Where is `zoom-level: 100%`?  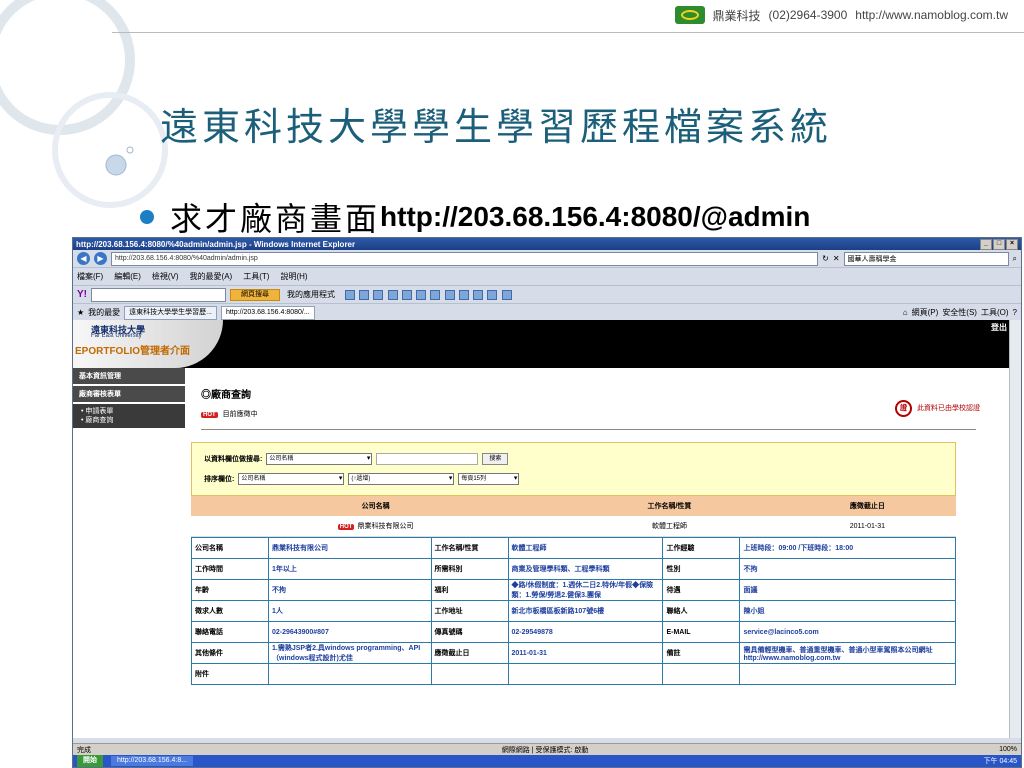
zoom-level: 100% is located at coordinates (1008, 749).